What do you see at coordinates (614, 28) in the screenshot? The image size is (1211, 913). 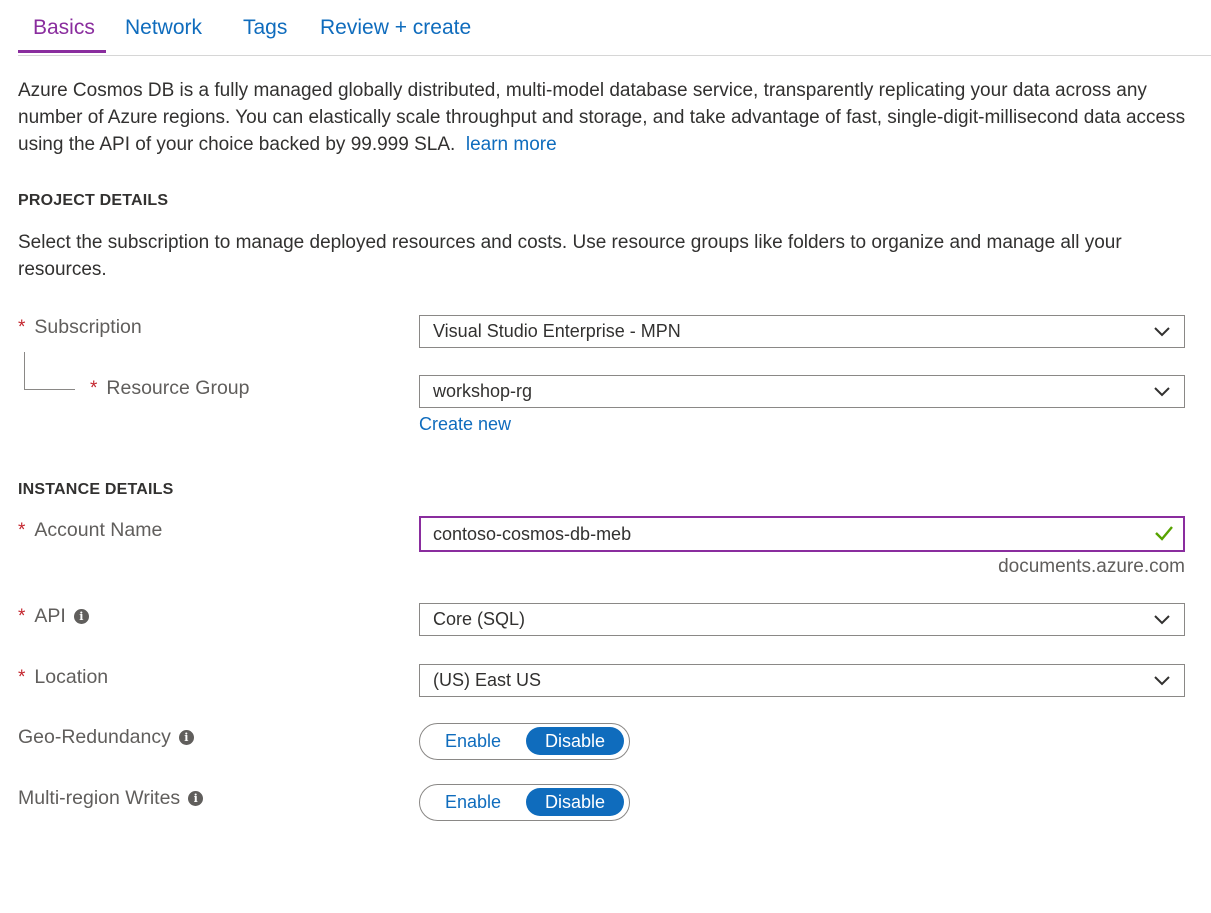 I see `tab-bar: Basics Network Tags Review + create` at bounding box center [614, 28].